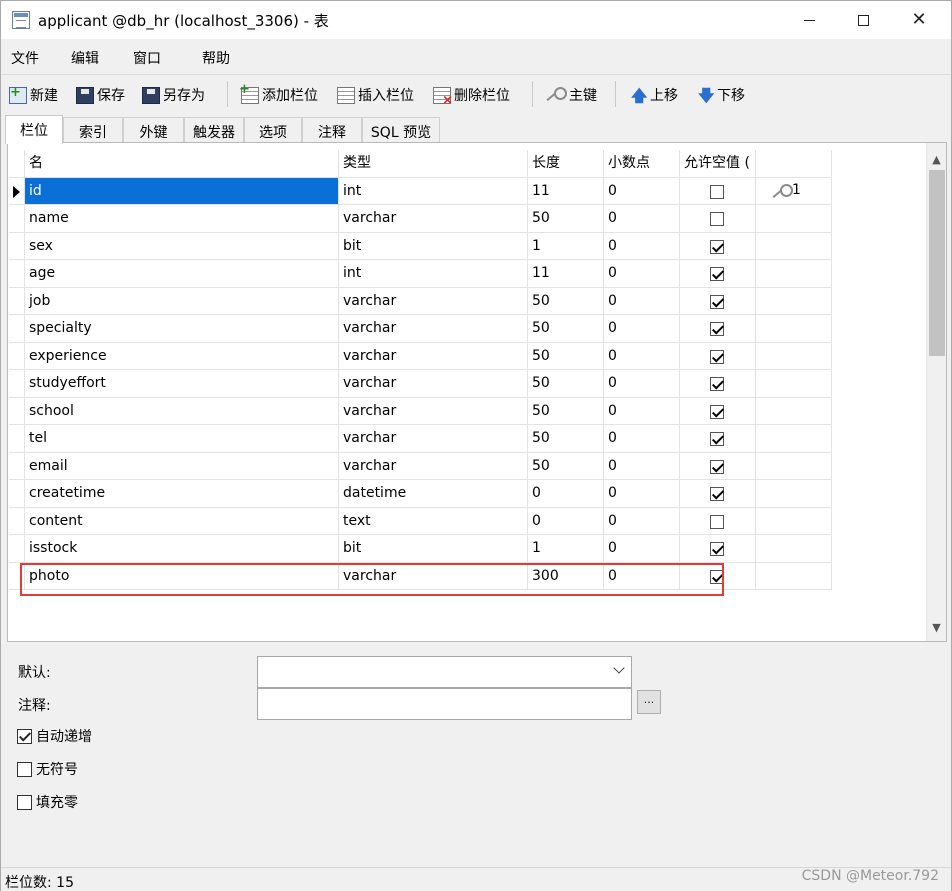  Describe the element at coordinates (433, 191) in the screenshot. I see `cell-type: int` at that location.